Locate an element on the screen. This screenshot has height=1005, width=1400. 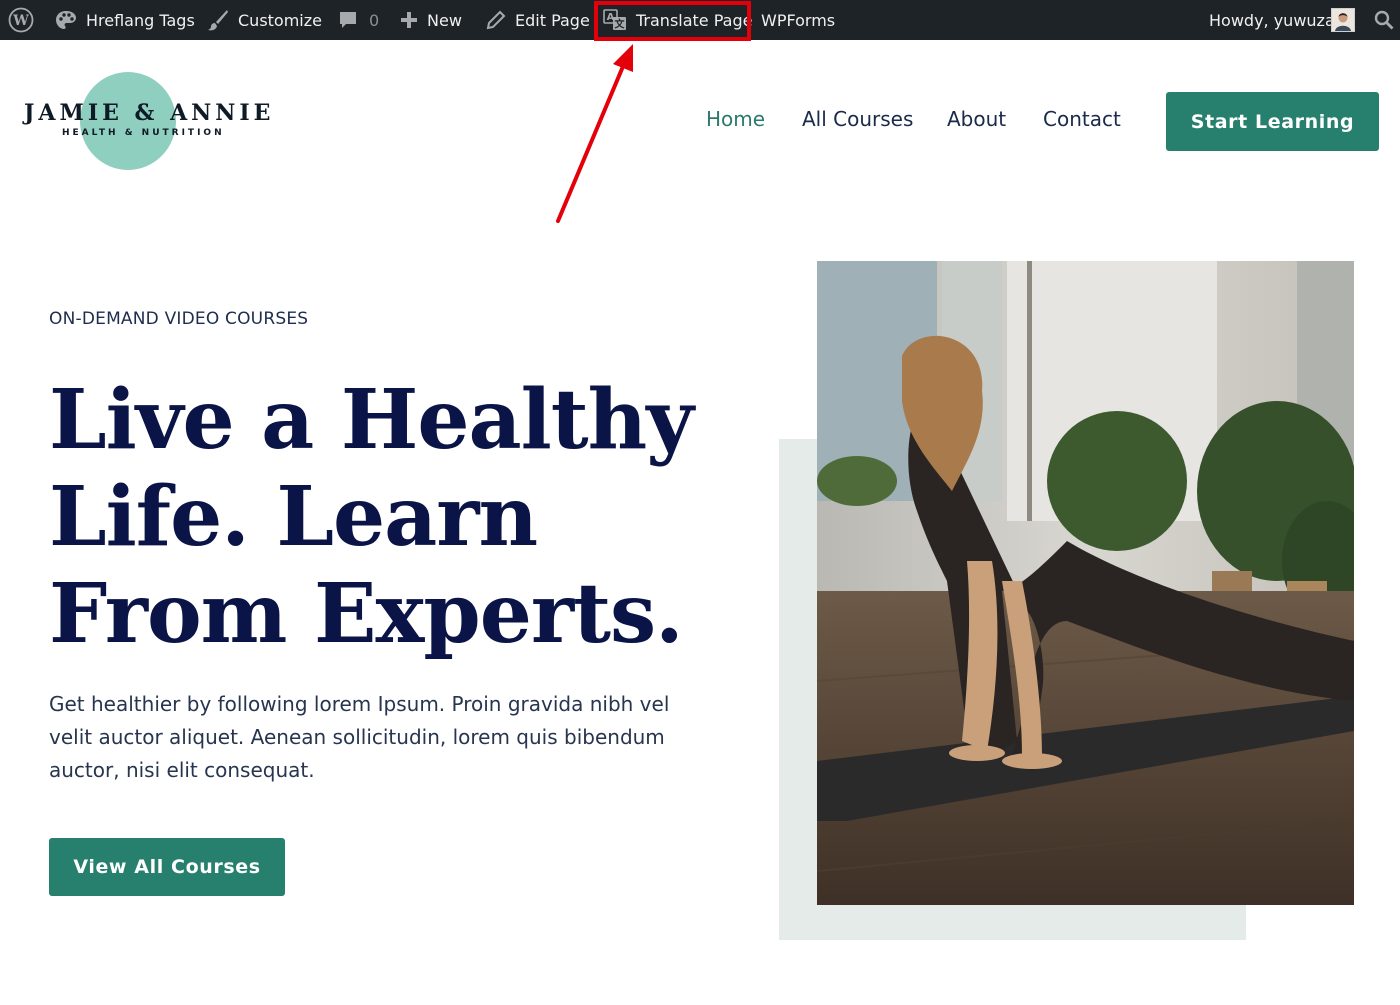
palette-icon is located at coordinates (66, 20).